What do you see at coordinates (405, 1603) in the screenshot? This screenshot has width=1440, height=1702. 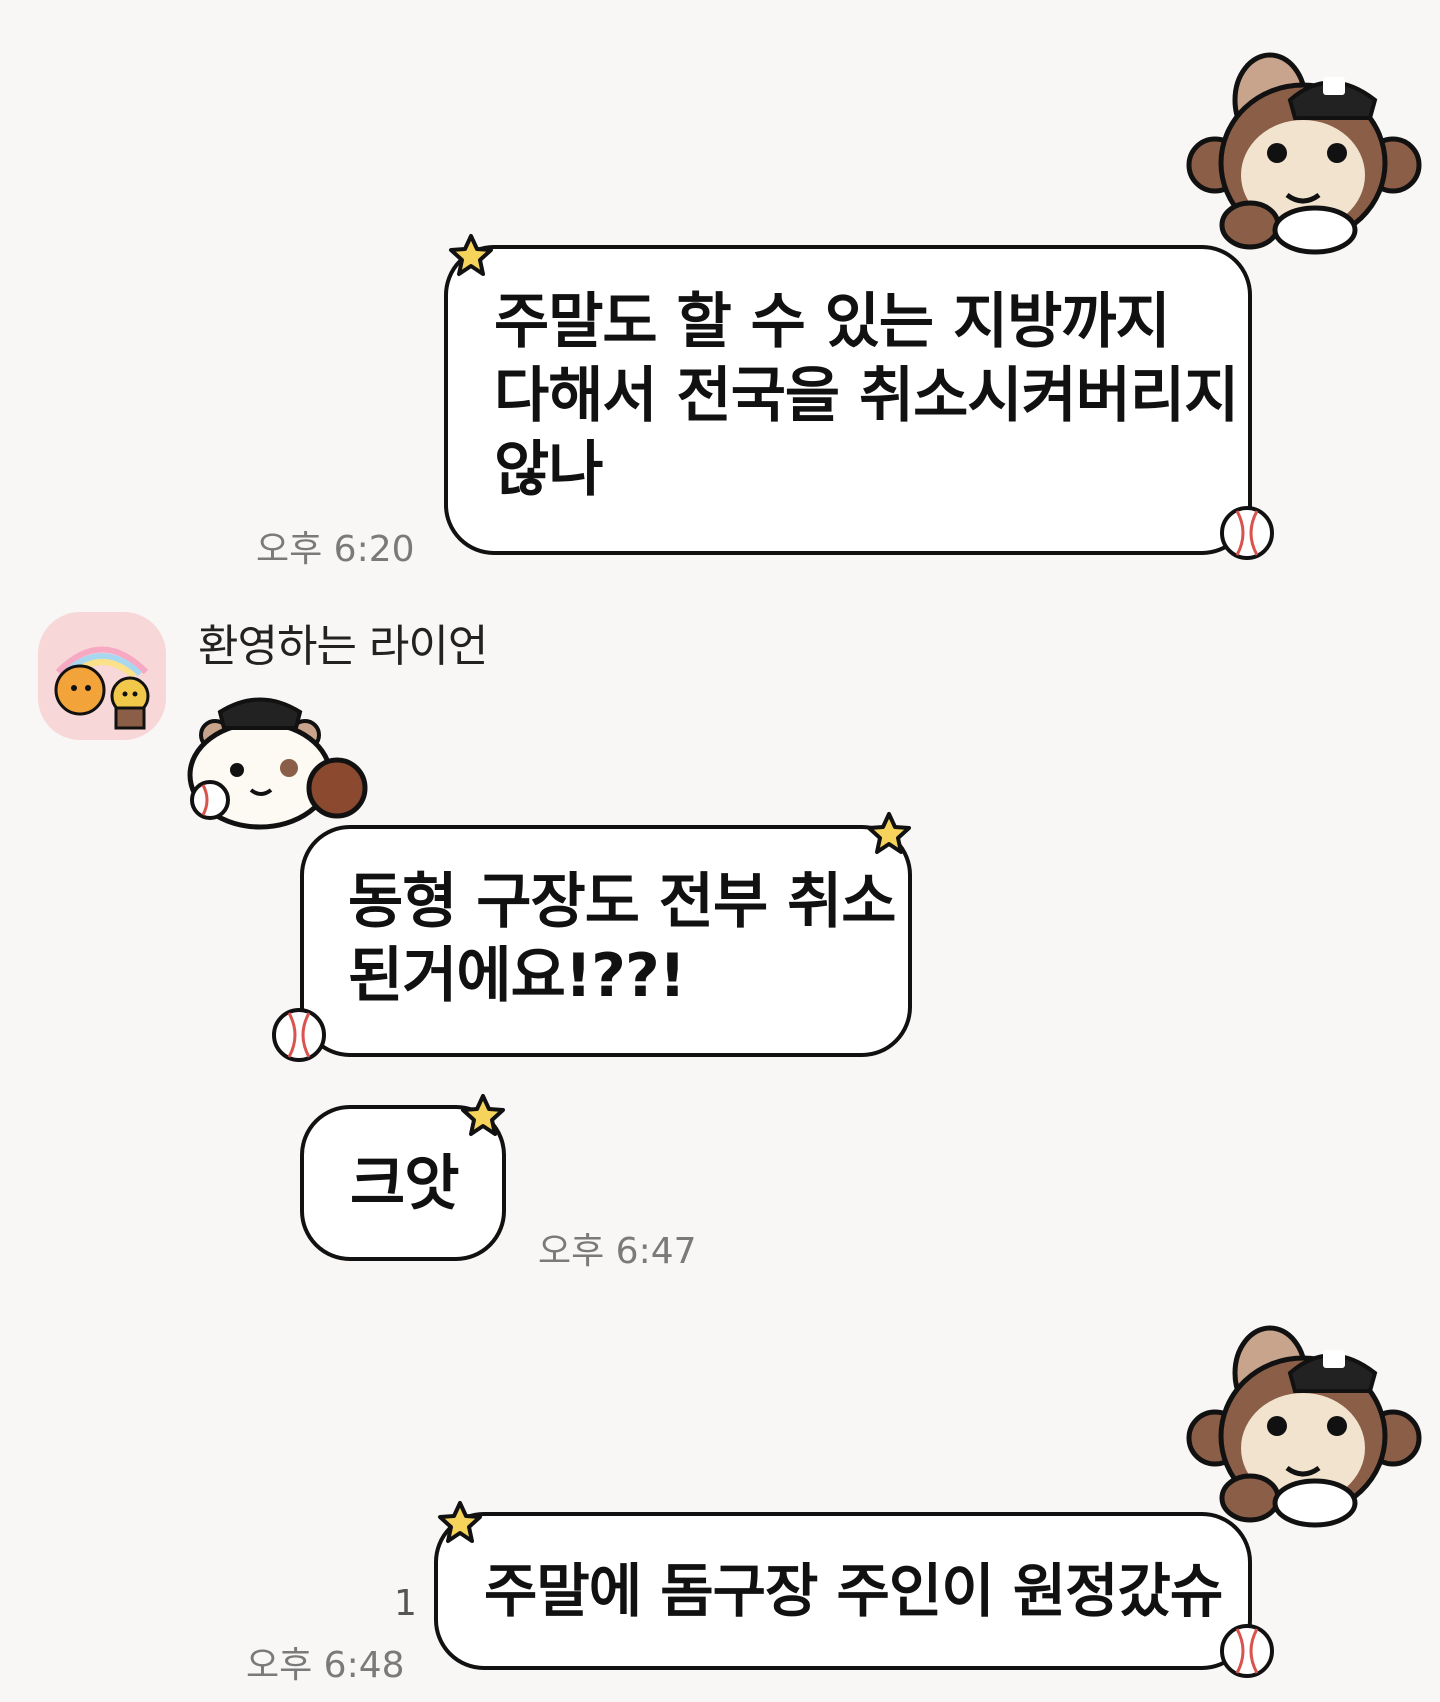 I see `unread-count: 1` at bounding box center [405, 1603].